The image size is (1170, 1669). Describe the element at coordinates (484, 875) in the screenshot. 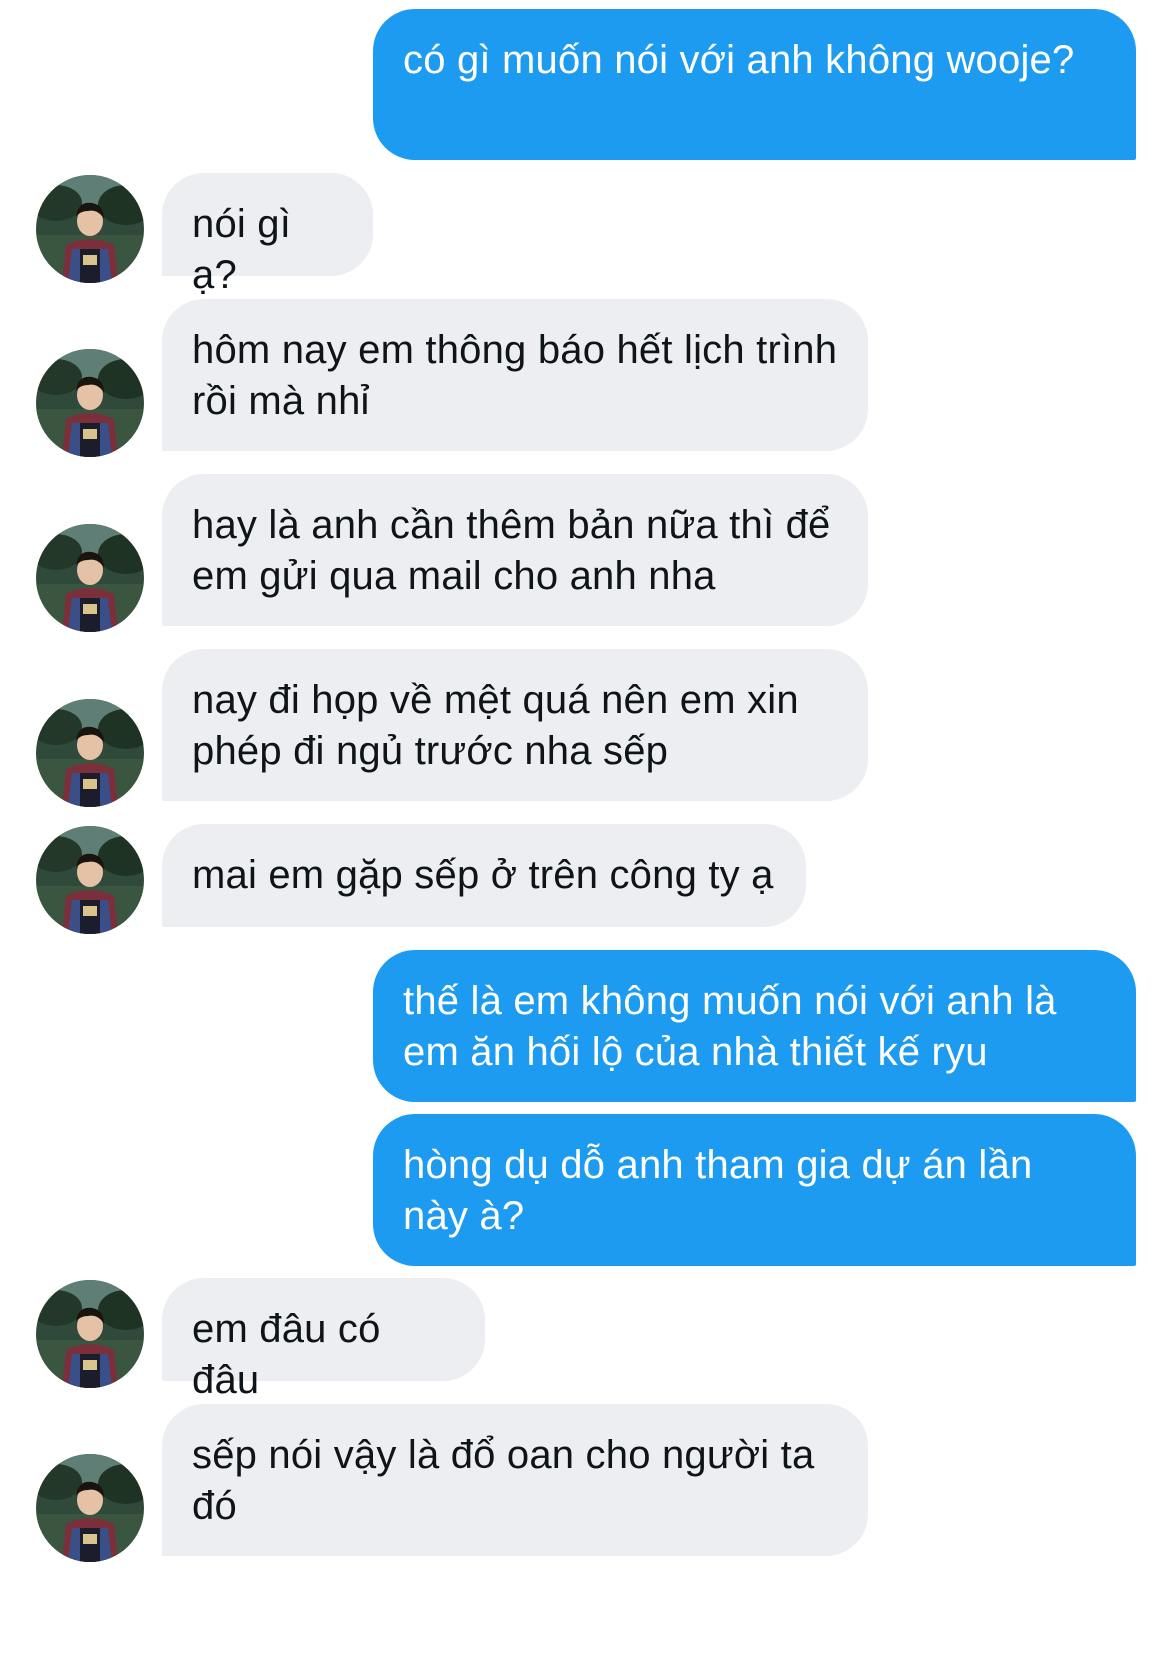

I see `received-message-bubble: mai em gặp sếp ở trên công ty ạ` at that location.